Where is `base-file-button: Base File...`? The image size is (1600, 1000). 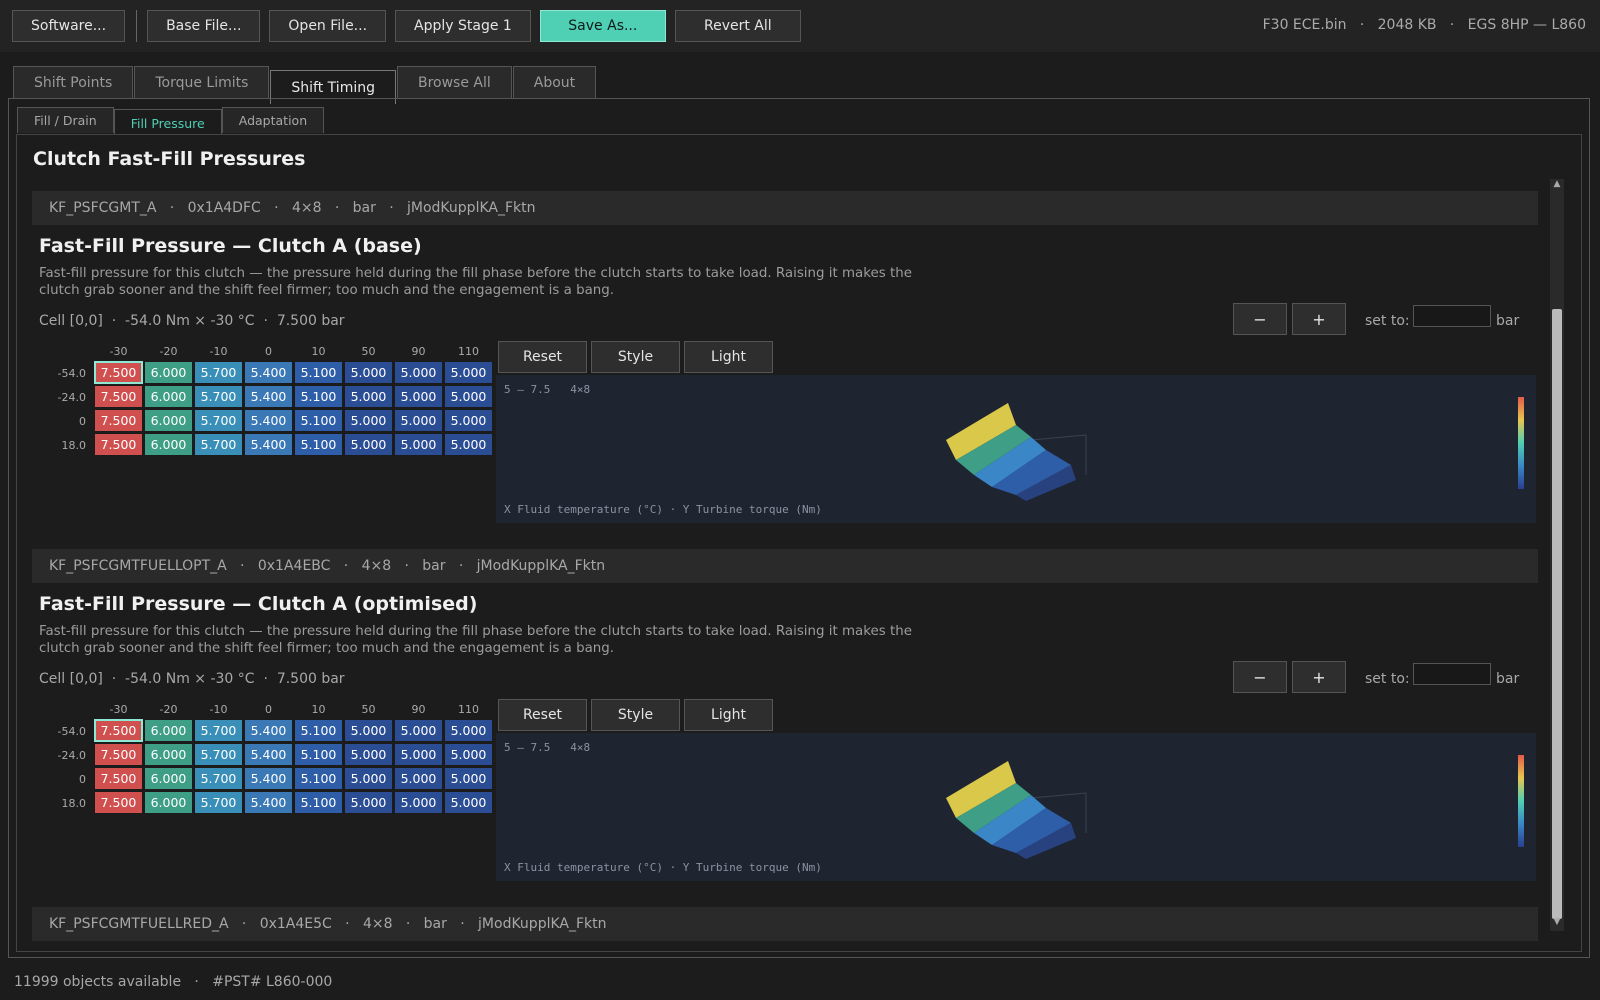
base-file-button: Base File... is located at coordinates (204, 26).